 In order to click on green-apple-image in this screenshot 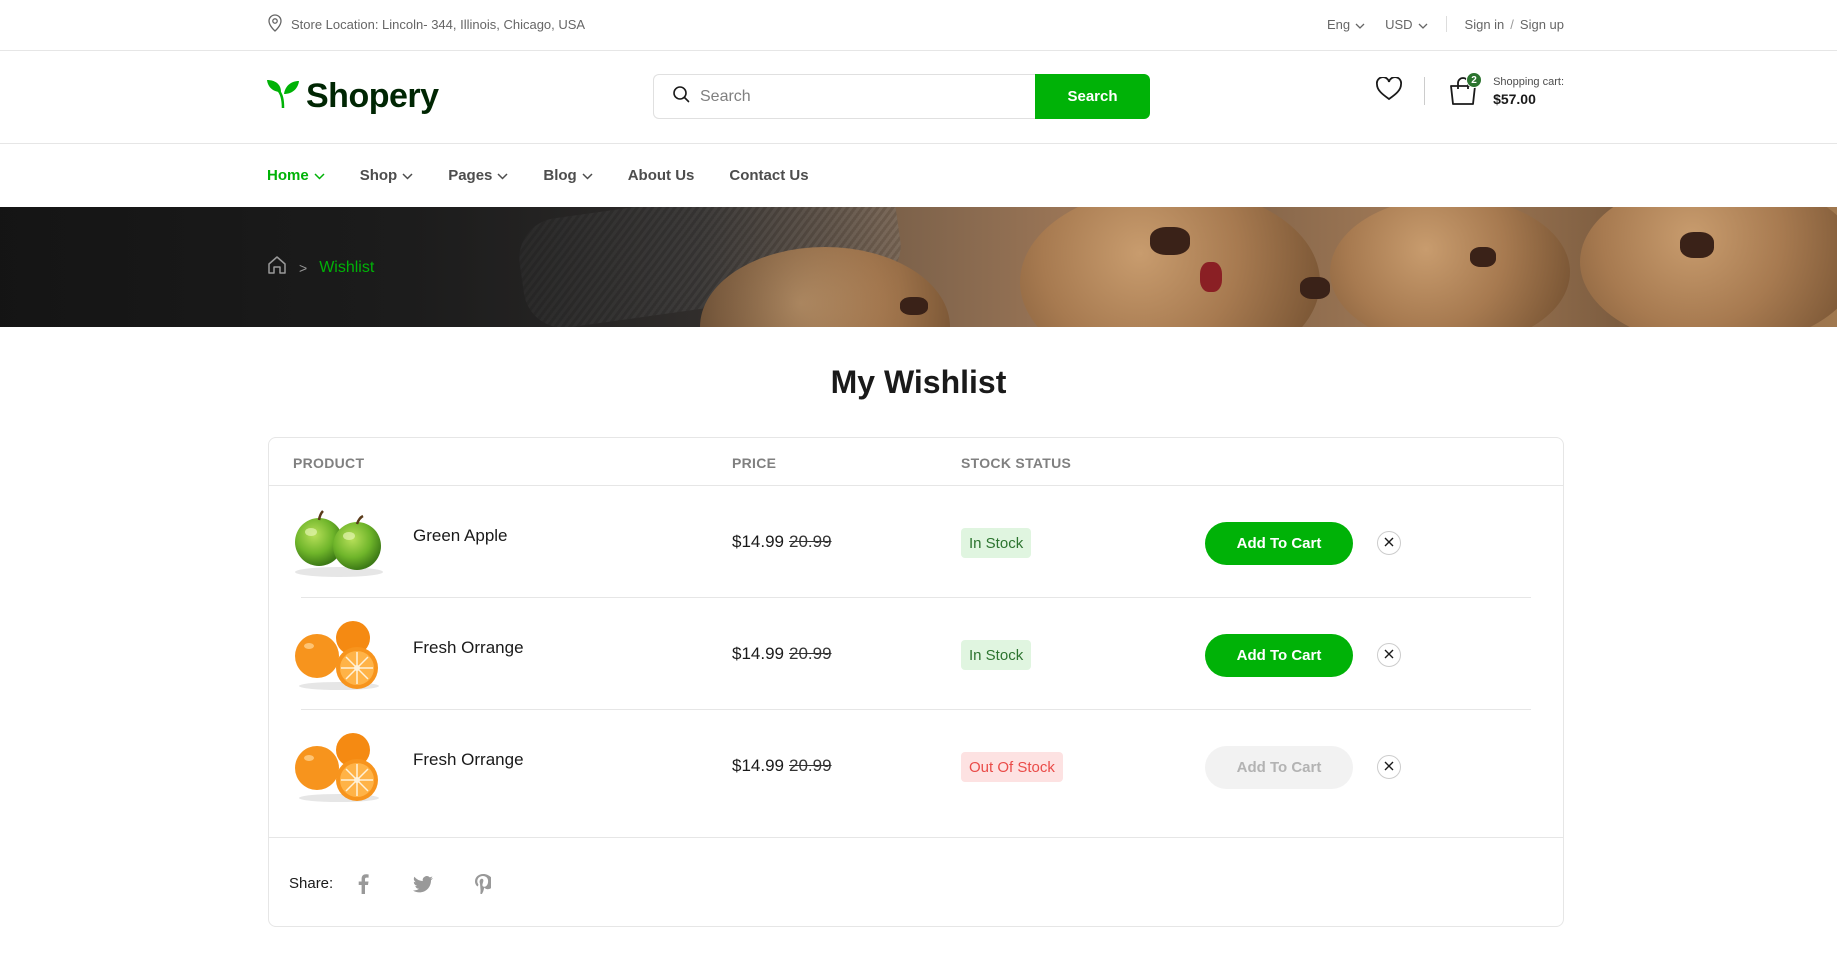, I will do `click(339, 542)`.